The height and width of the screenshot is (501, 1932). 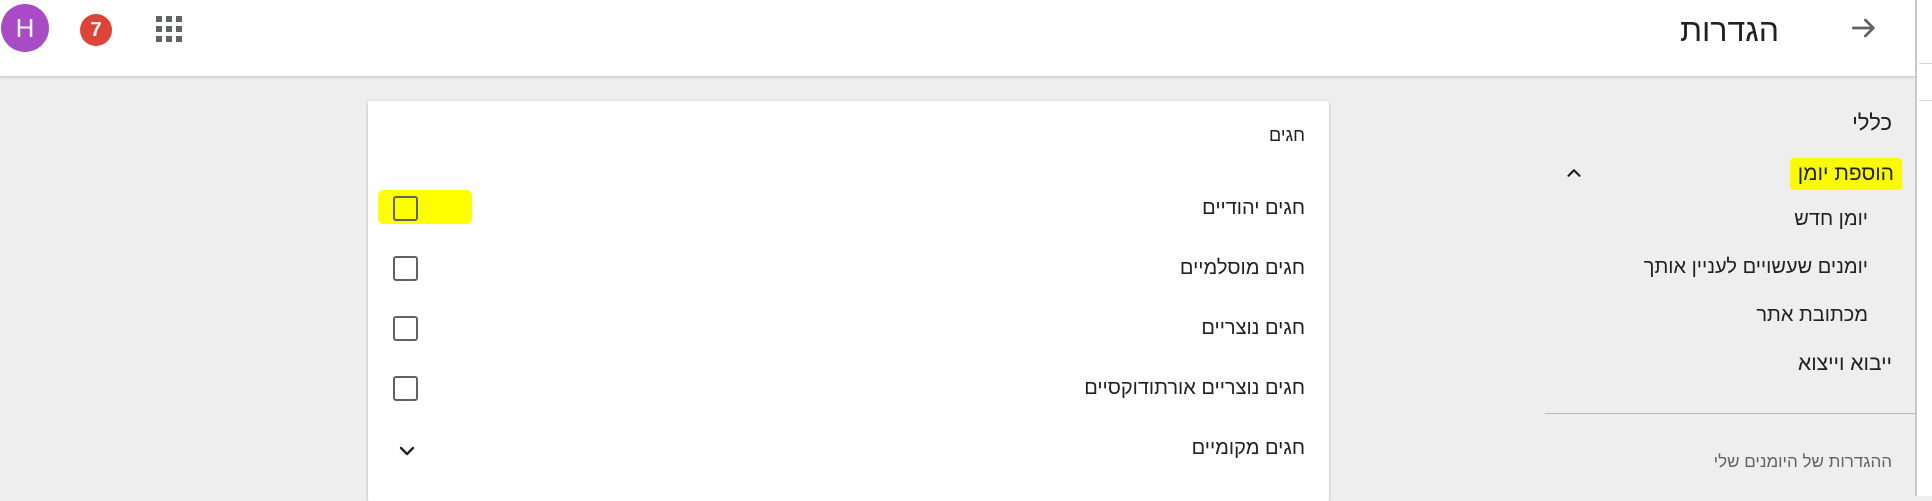 I want to click on checkbox-christian-holidays, so click(x=405, y=328).